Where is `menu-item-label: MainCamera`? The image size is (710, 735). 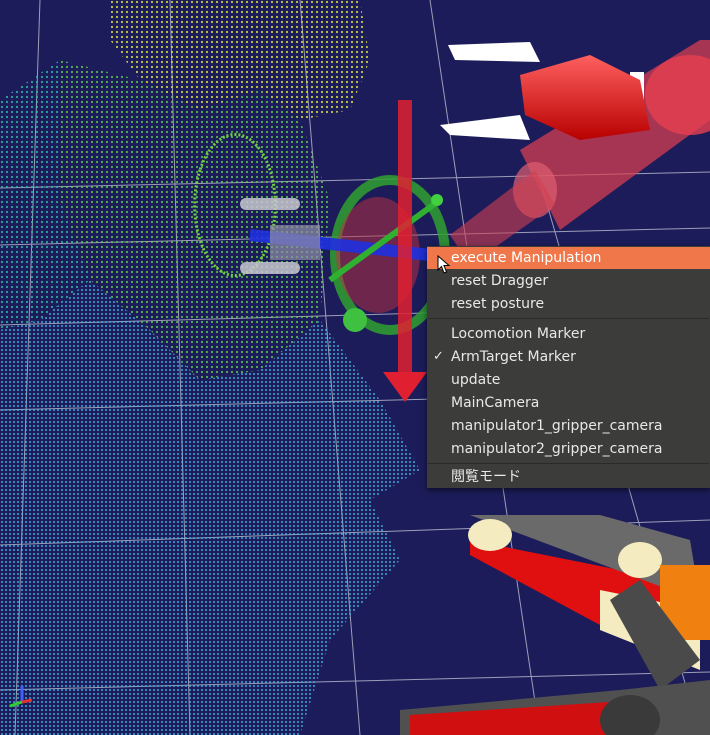
menu-item-label: MainCamera is located at coordinates (495, 403).